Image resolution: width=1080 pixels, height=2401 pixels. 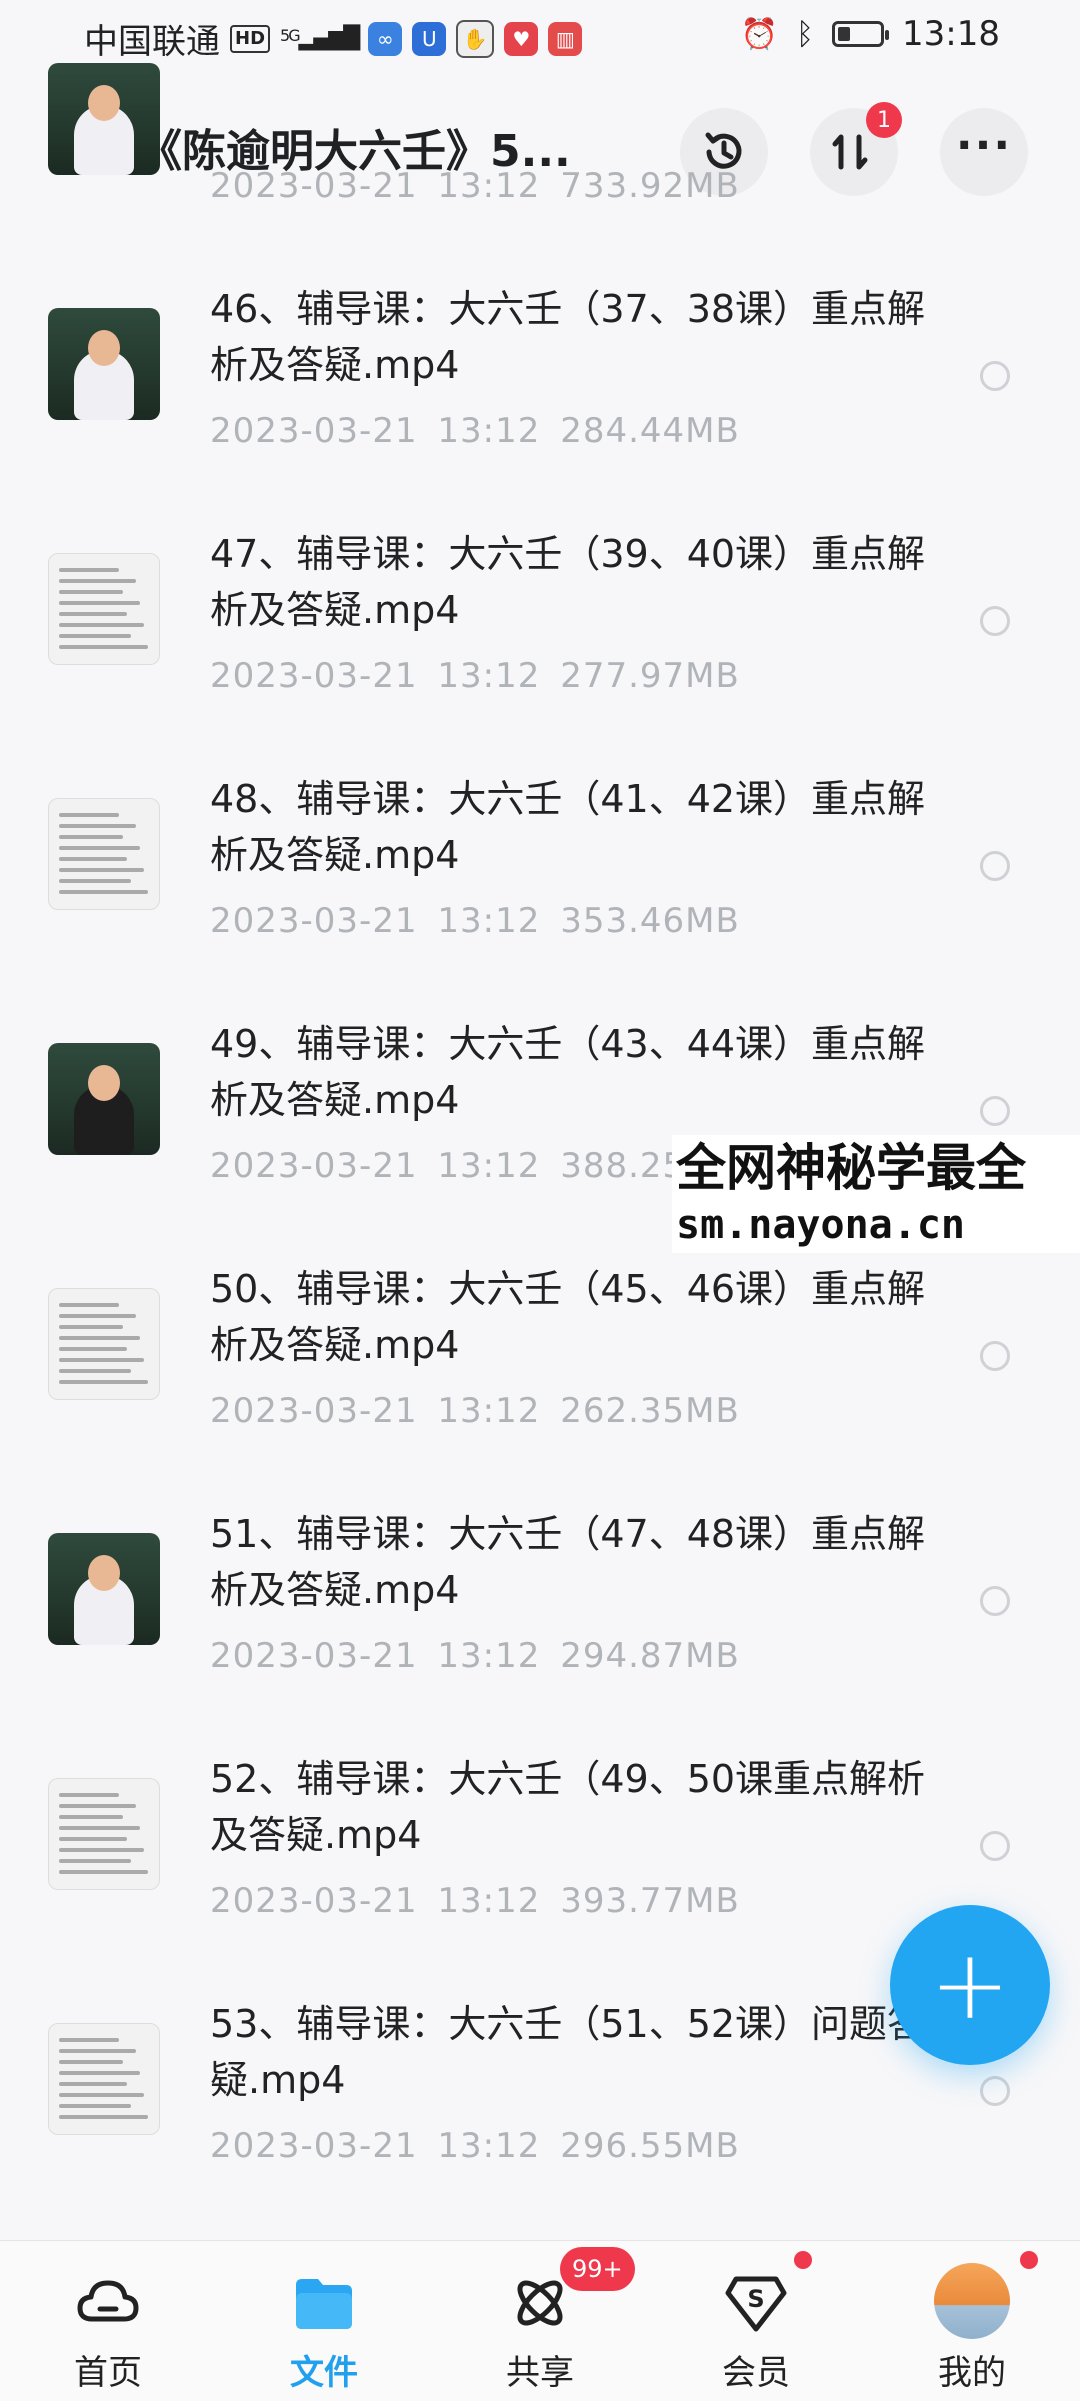 What do you see at coordinates (755, 2299) in the screenshot?
I see `svg-text: S` at bounding box center [755, 2299].